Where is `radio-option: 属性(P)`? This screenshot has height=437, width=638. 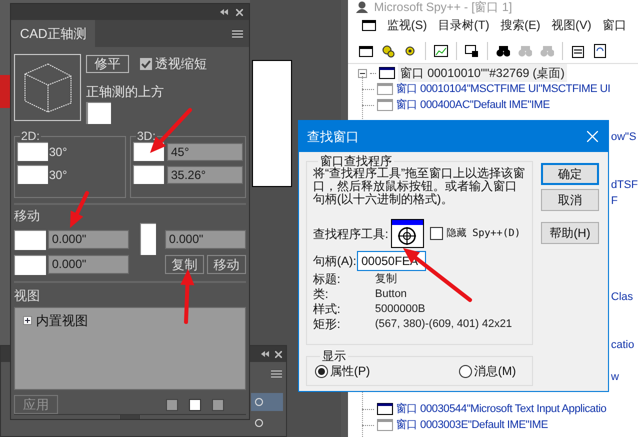
radio-option: 属性(P) is located at coordinates (342, 371).